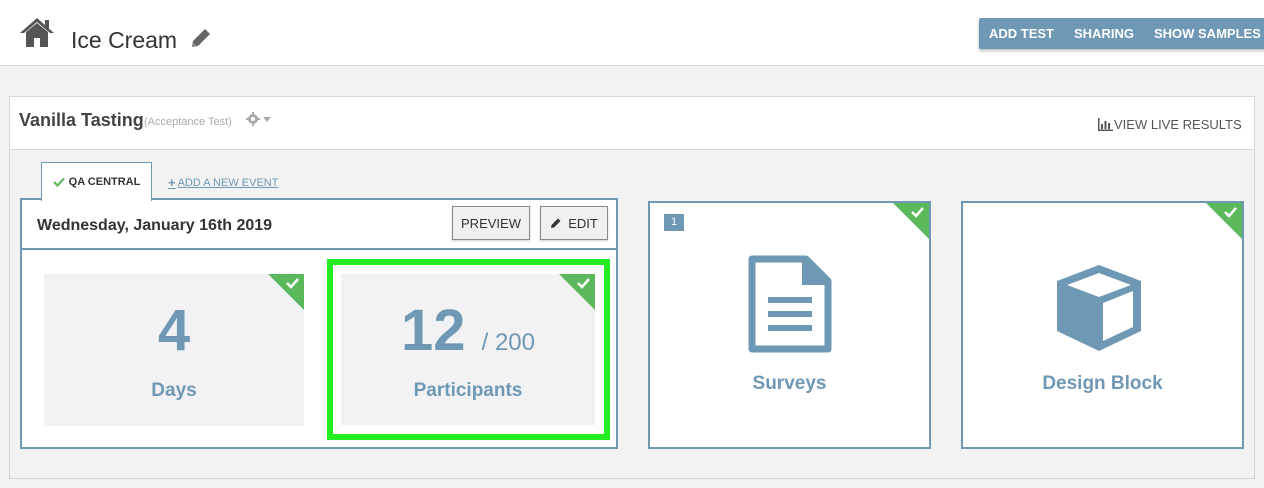 This screenshot has width=1264, height=488. I want to click on add-new-event-link: + ADD A NEW EVENT, so click(223, 182).